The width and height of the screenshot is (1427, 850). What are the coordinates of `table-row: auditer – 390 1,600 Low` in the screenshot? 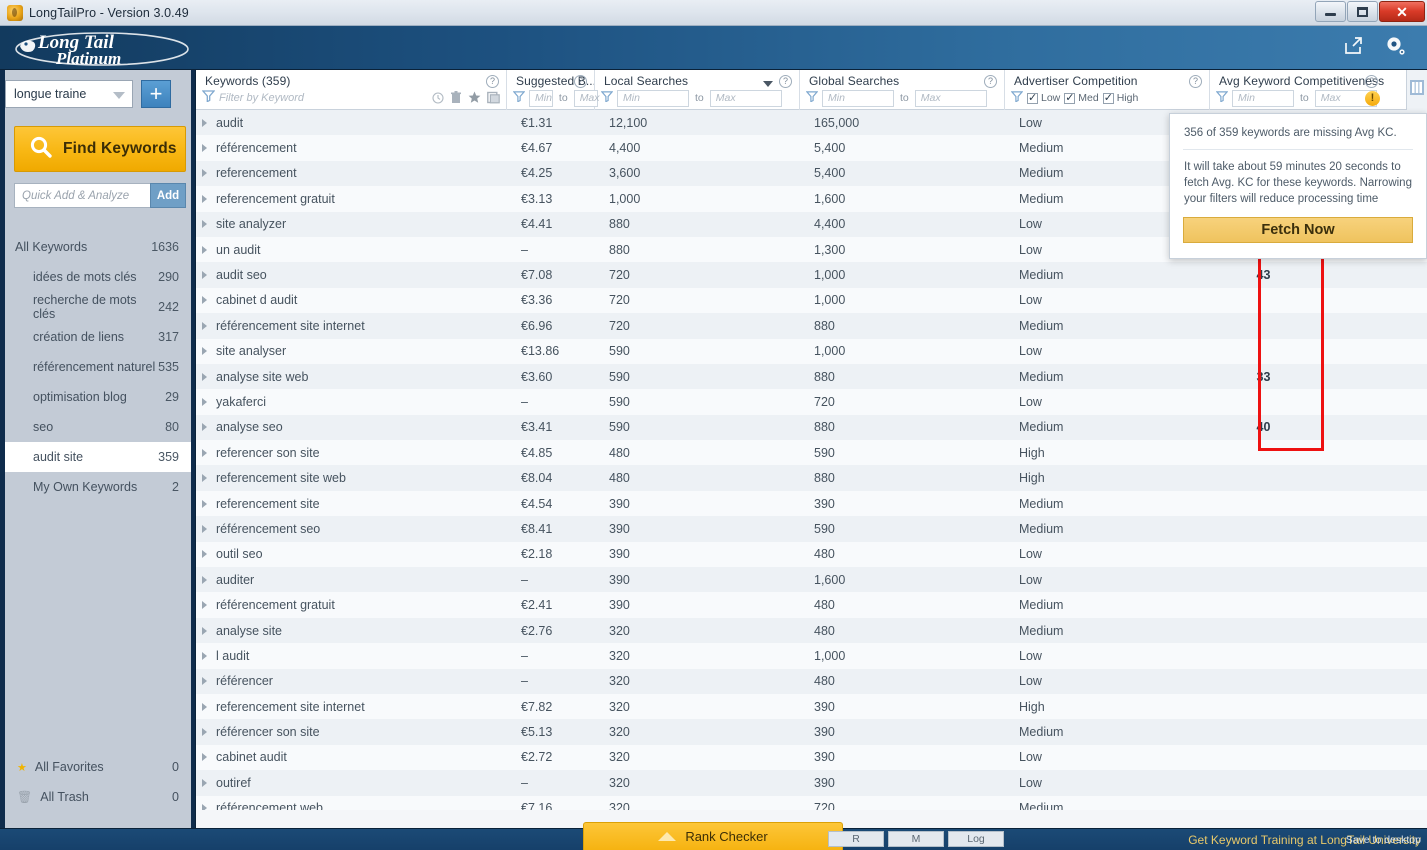 It's located at (811, 580).